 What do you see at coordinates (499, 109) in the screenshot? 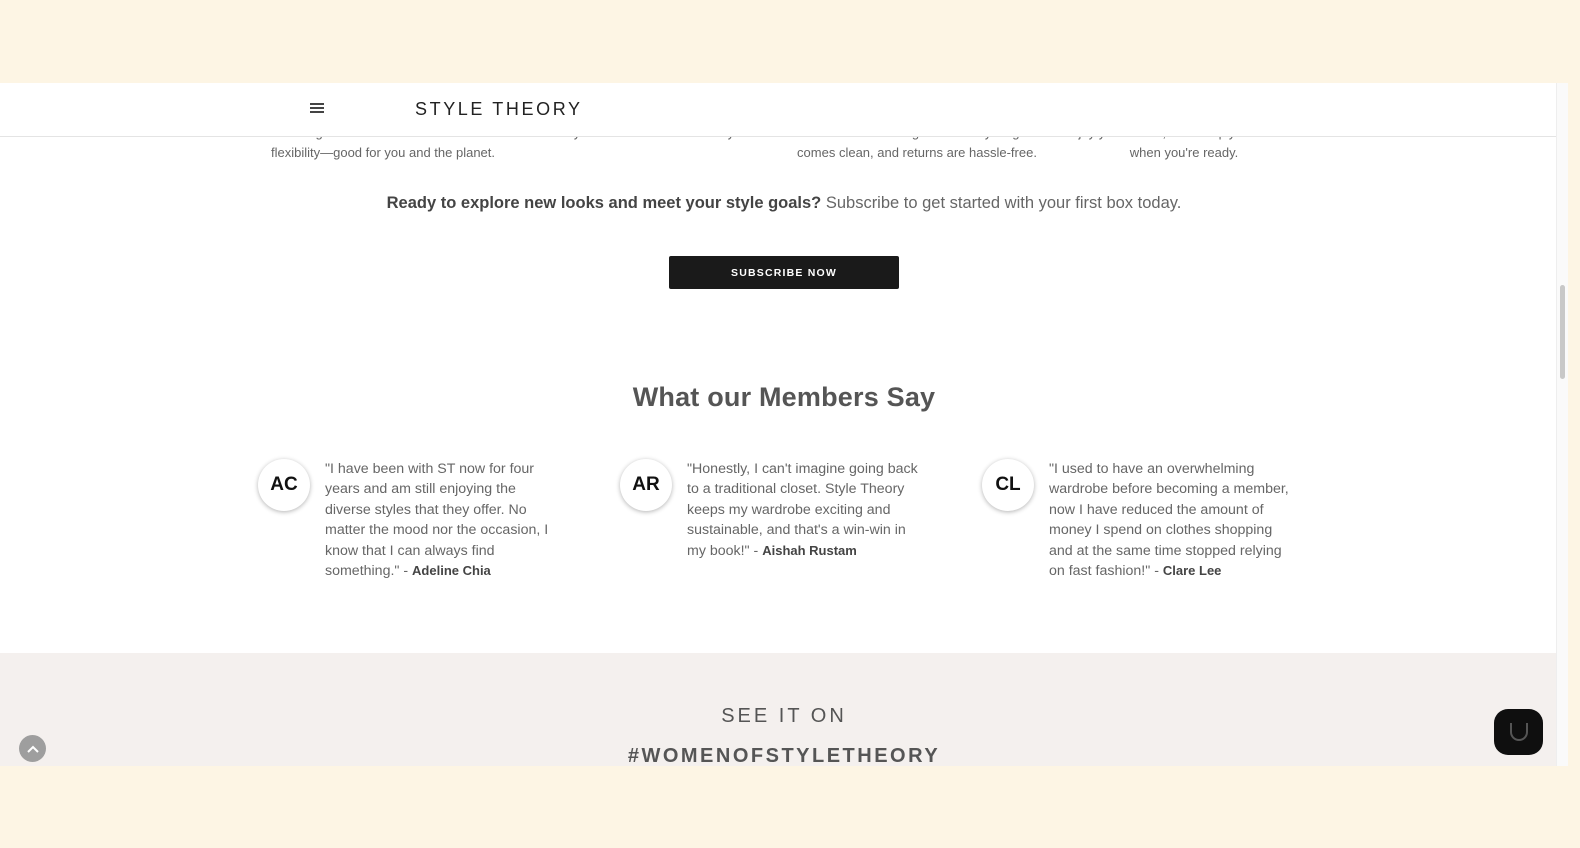
I see `site-logo: STYLE THEORY` at bounding box center [499, 109].